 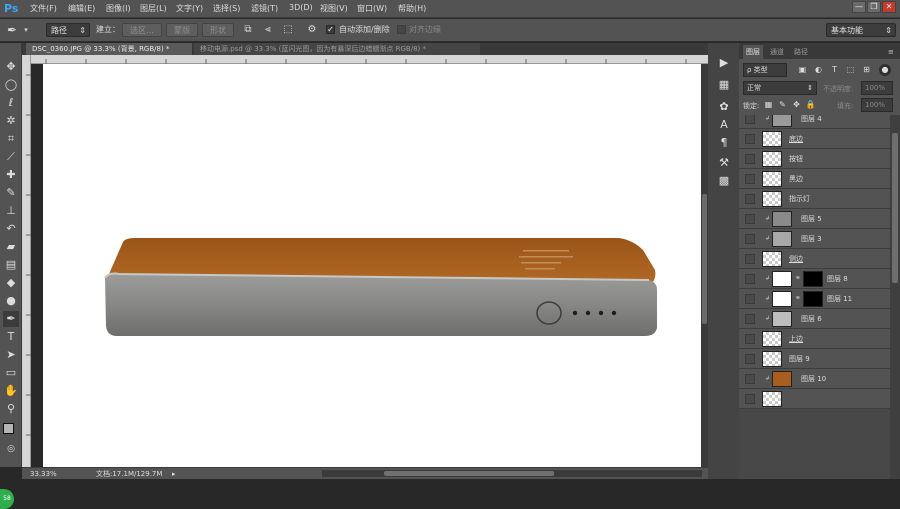 What do you see at coordinates (885, 70) in the screenshot?
I see `filter-toggle-icon: ●` at bounding box center [885, 70].